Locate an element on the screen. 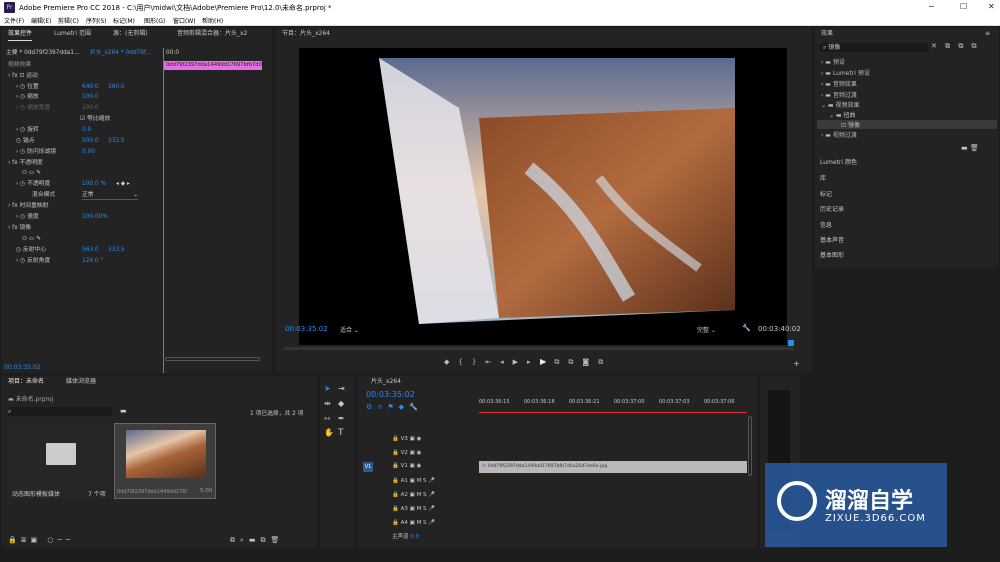  effects-item-video-transitions: › ▬ 视频过渡 is located at coordinates (839, 134).